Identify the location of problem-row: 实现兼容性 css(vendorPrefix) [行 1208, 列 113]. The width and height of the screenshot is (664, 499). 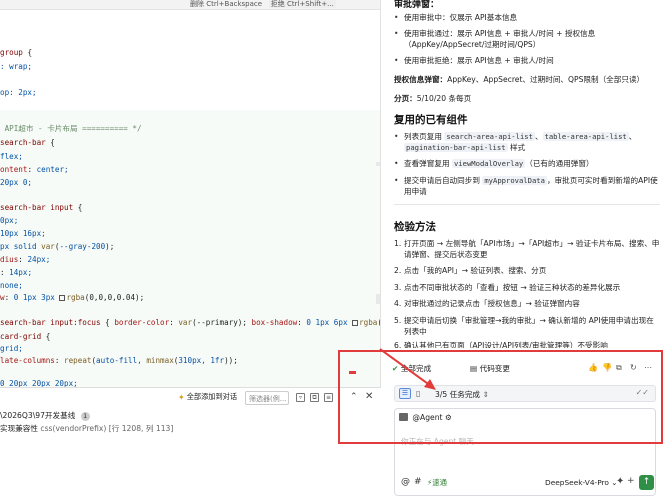
(86, 428).